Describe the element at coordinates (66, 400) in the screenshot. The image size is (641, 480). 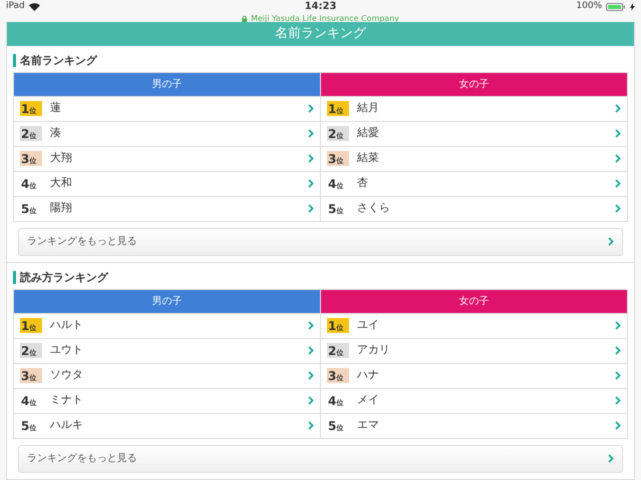
I see `name-text: ミナト` at that location.